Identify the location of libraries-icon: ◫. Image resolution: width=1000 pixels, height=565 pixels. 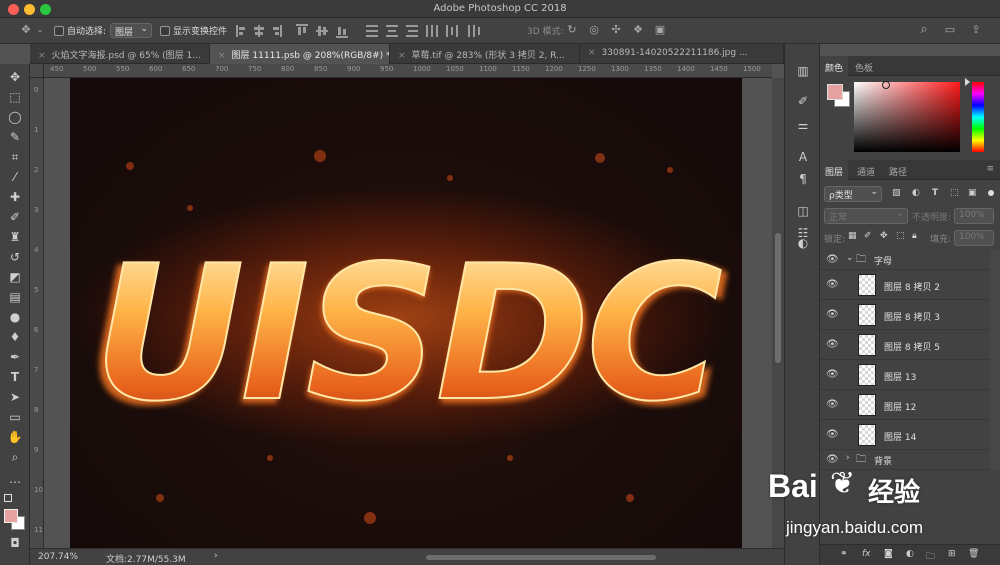
(803, 211).